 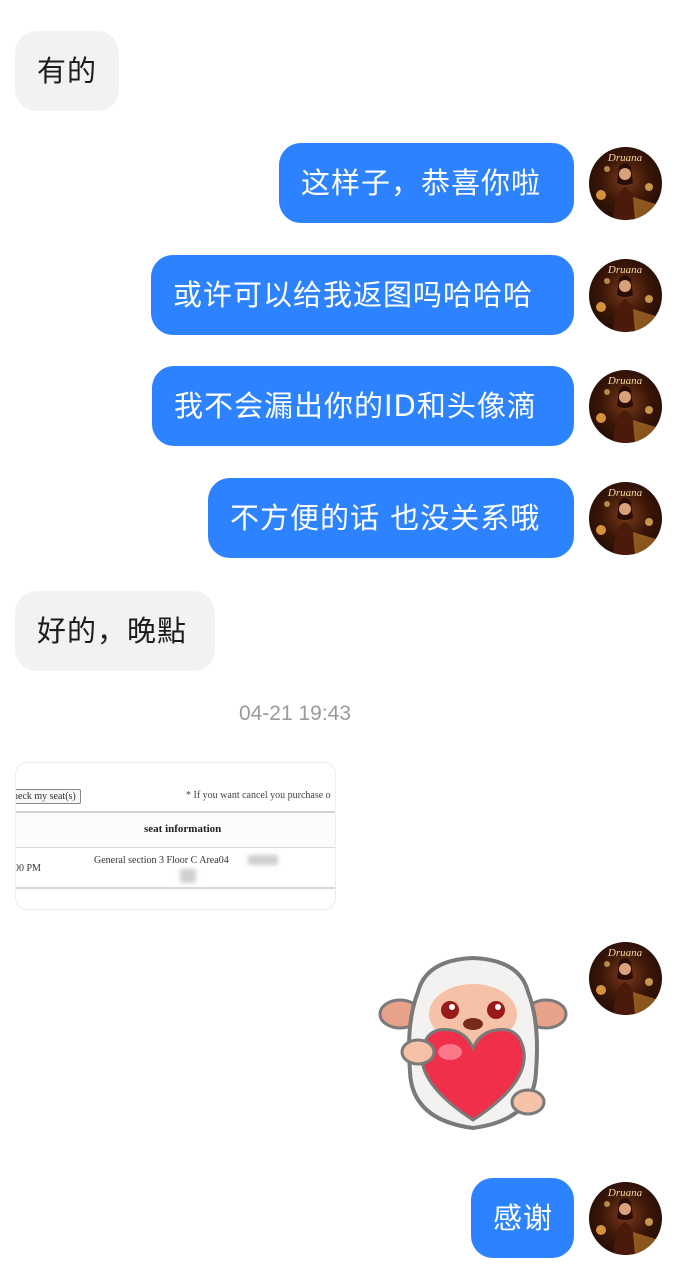 I want to click on outgoing-message-bubble: 感谢, so click(x=522, y=1218).